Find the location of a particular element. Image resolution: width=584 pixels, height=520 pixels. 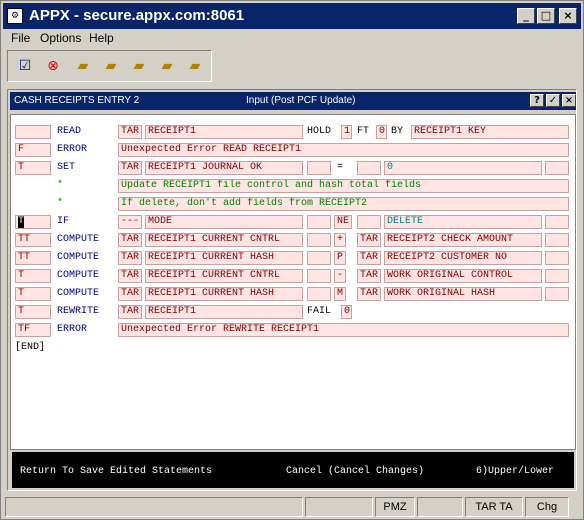

error-text-field: Unexpected Error REWRITE RECEIPT1 is located at coordinates (343, 330).